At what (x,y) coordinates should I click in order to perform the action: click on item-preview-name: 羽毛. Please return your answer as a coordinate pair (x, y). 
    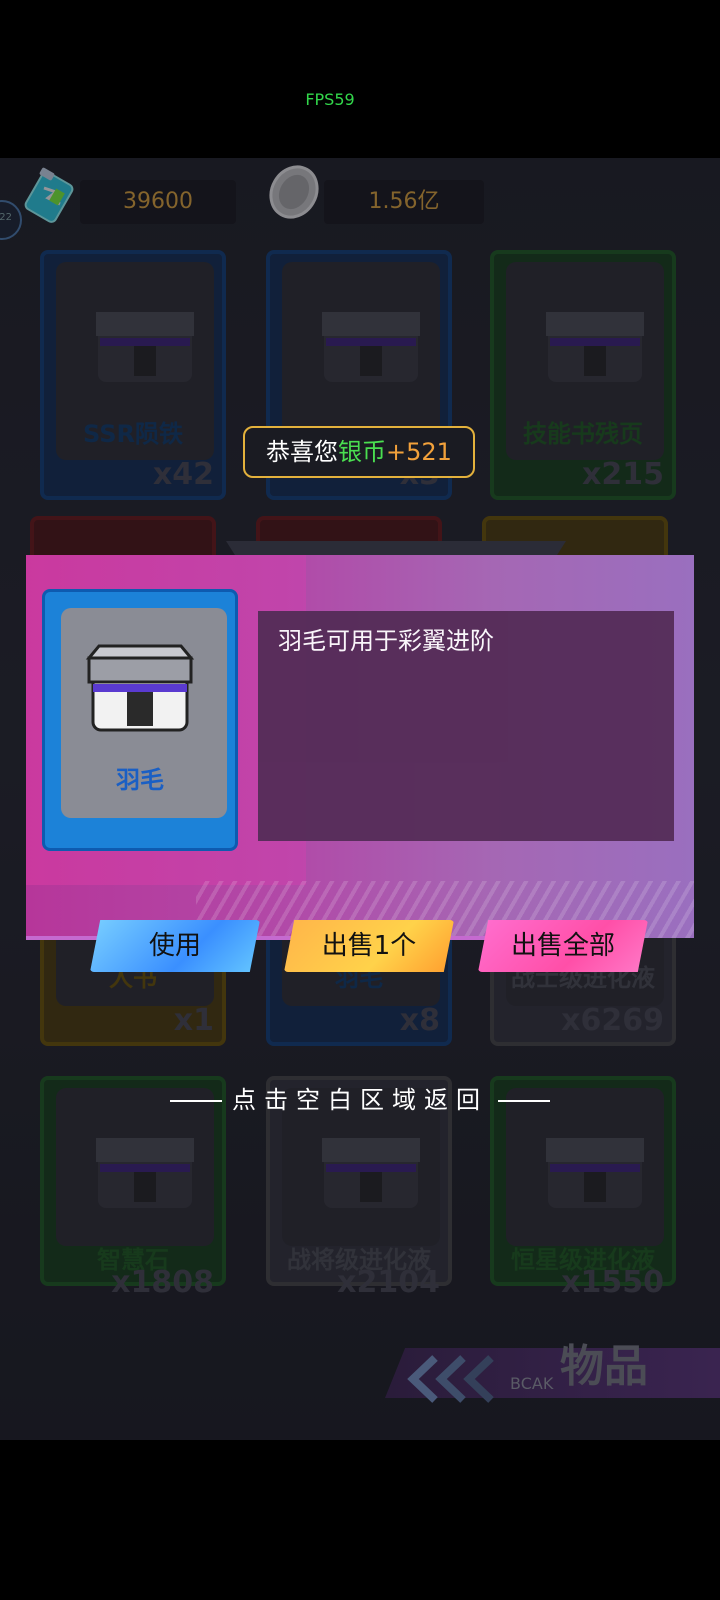
    Looking at the image, I should click on (140, 780).